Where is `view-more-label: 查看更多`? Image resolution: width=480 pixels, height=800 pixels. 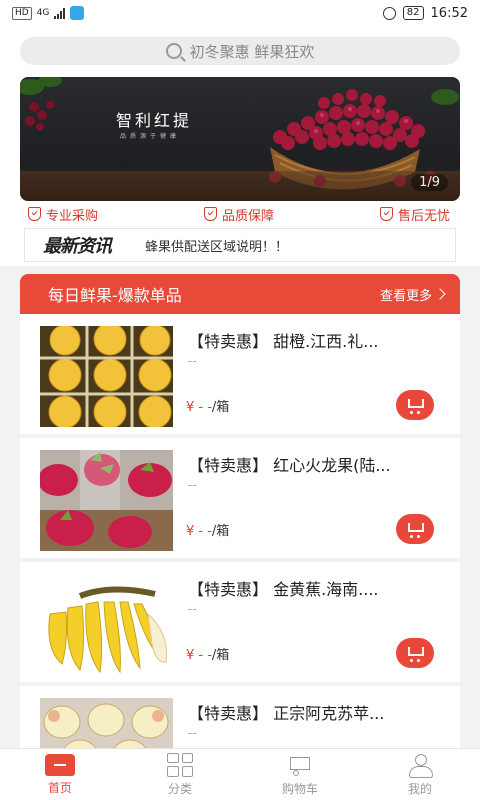 view-more-label: 查看更多 is located at coordinates (405, 296).